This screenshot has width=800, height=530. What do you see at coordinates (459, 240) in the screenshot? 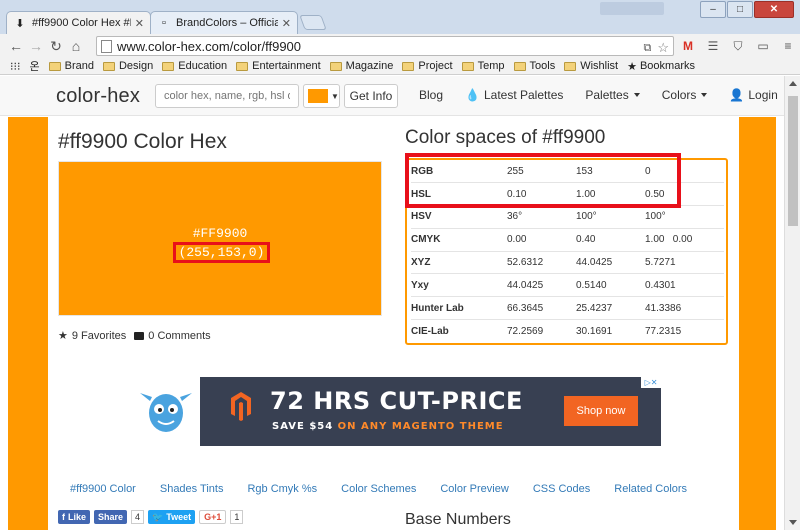
I see `row-label: CMYK` at bounding box center [459, 240].